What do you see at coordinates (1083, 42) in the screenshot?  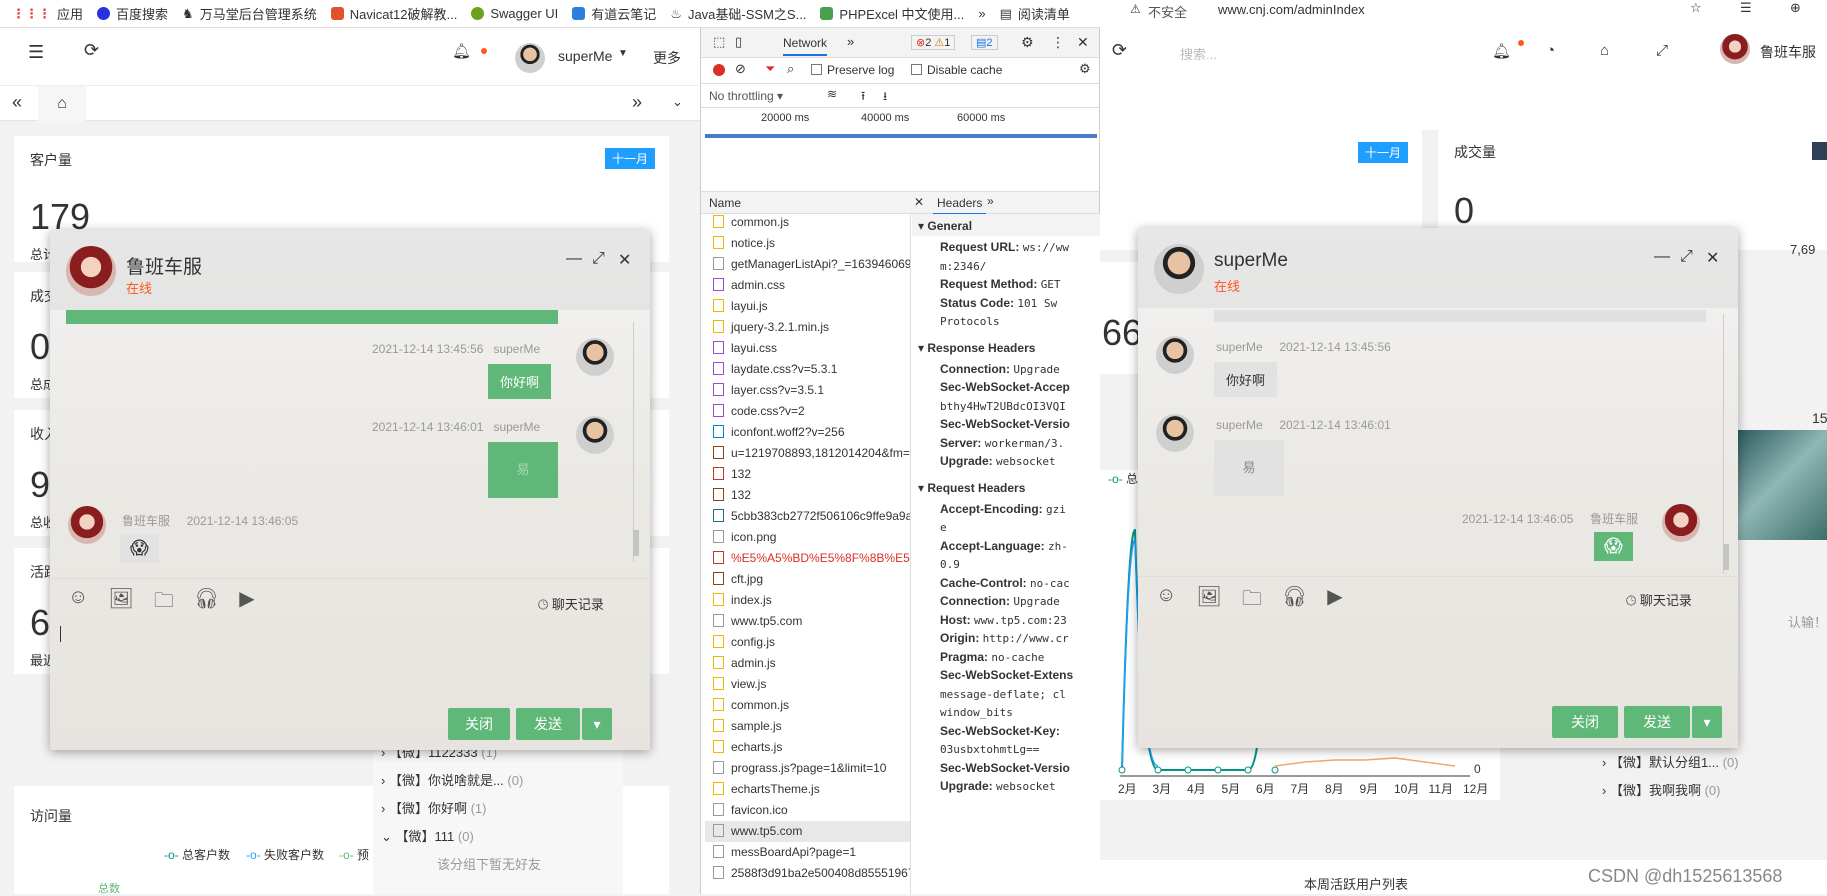 I see `close-devtools-icon: ✕` at bounding box center [1083, 42].